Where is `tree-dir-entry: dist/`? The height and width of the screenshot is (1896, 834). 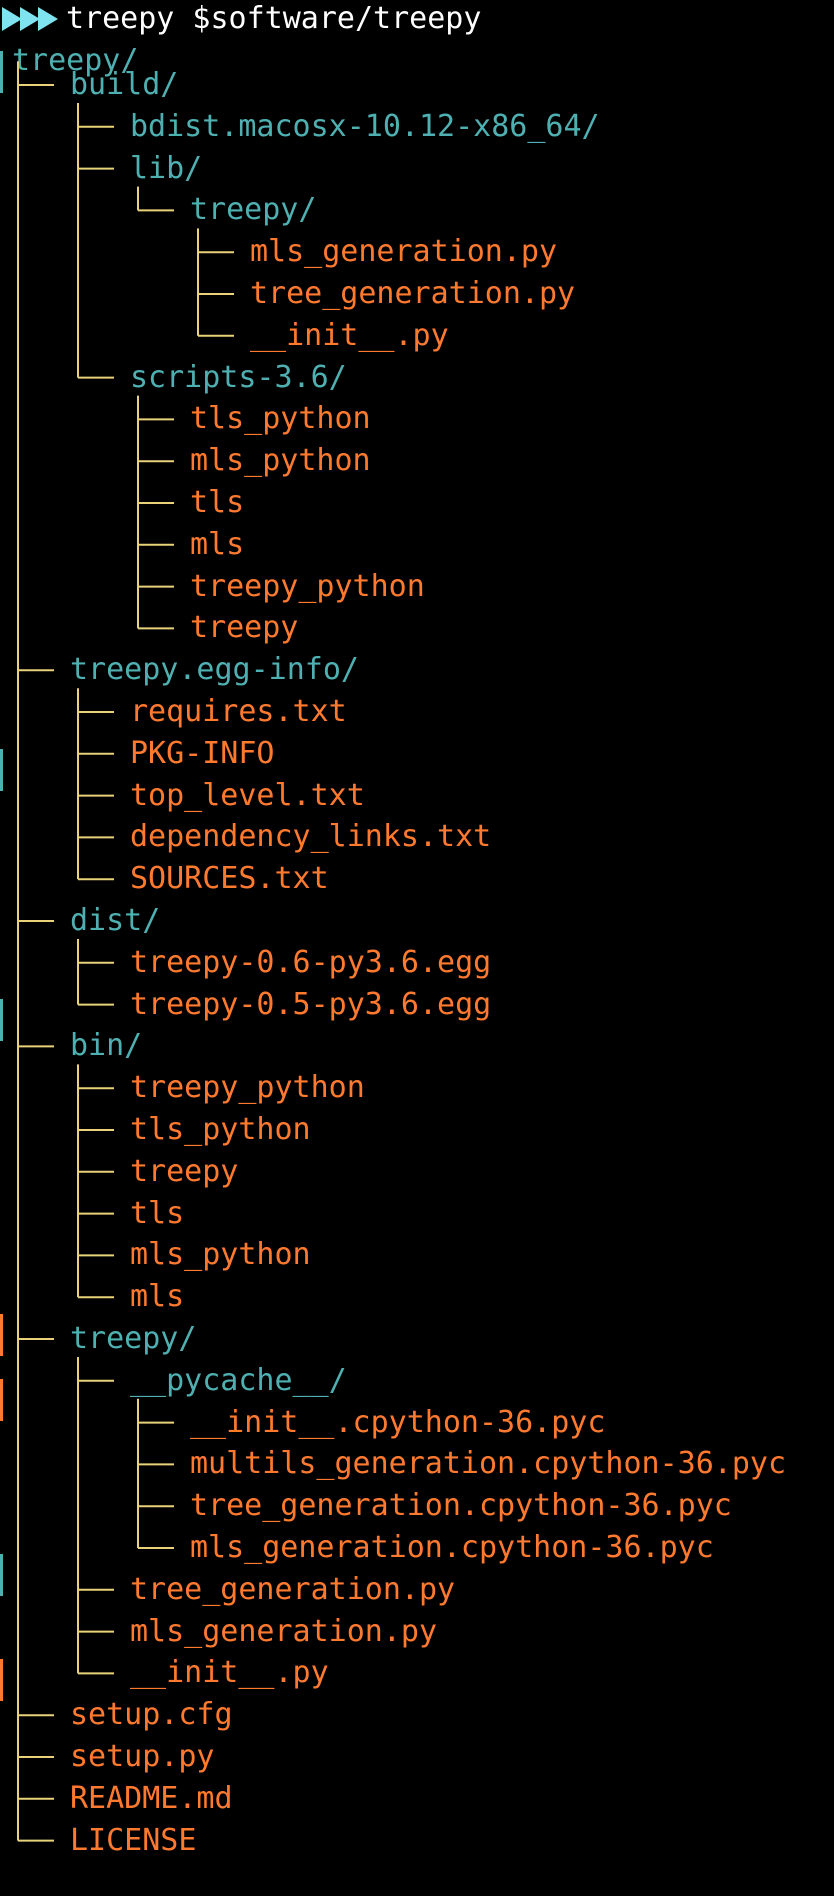
tree-dir-entry: dist/ is located at coordinates (115, 920).